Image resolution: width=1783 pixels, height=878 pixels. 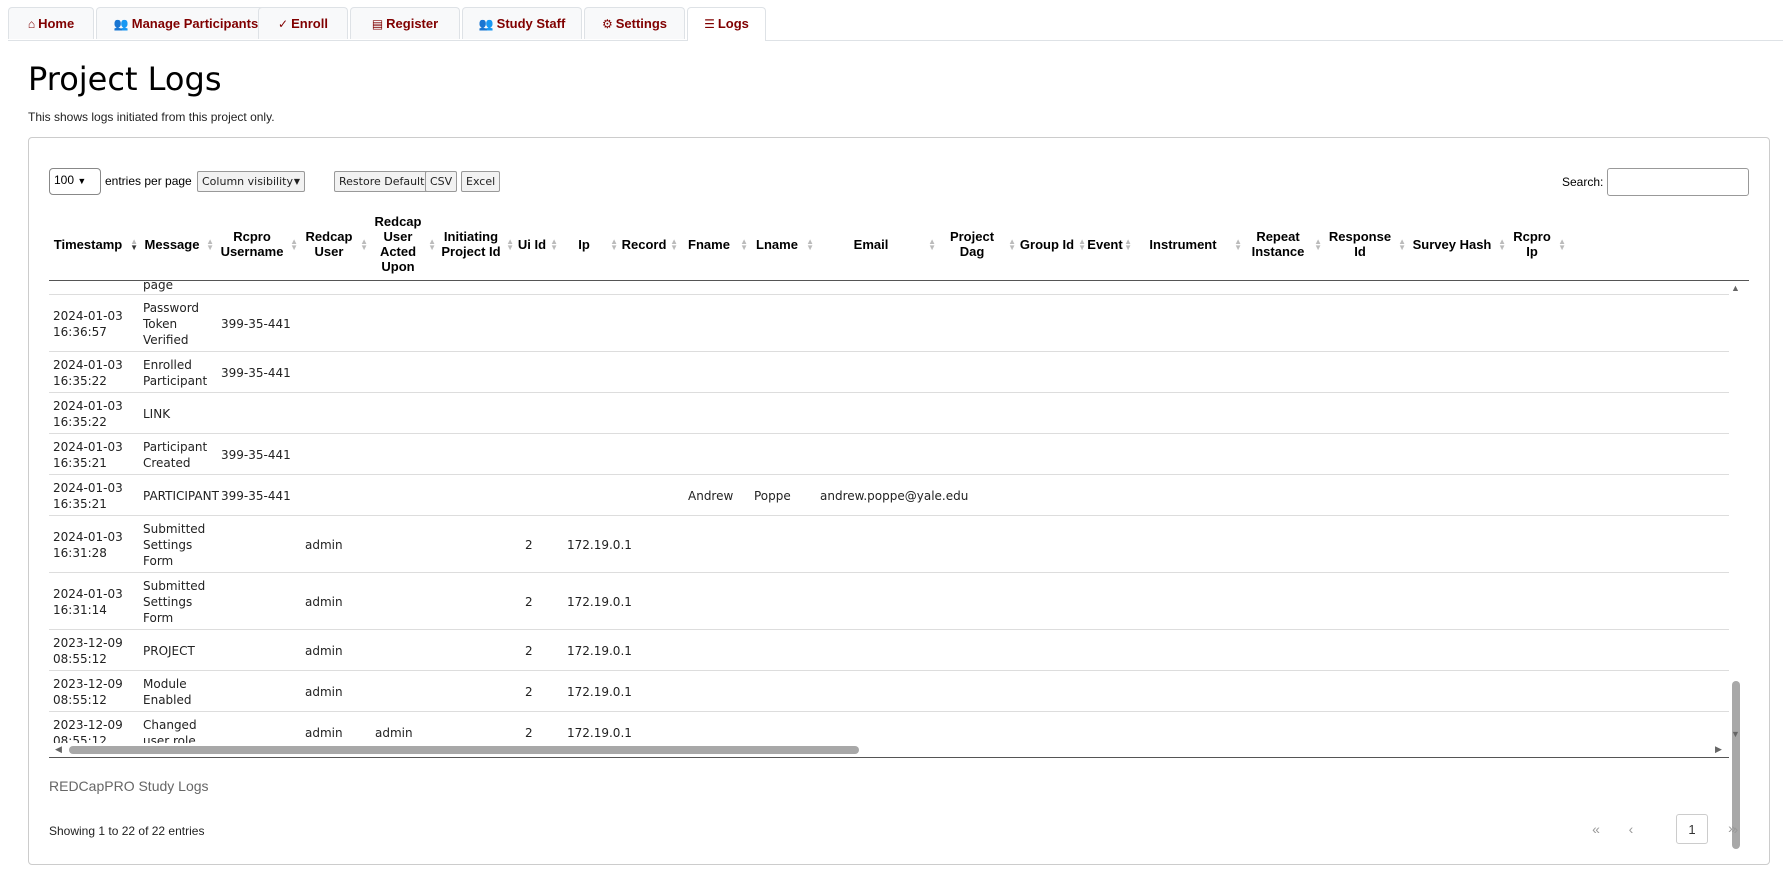 I want to click on column-header-label: Event, so click(x=1105, y=244).